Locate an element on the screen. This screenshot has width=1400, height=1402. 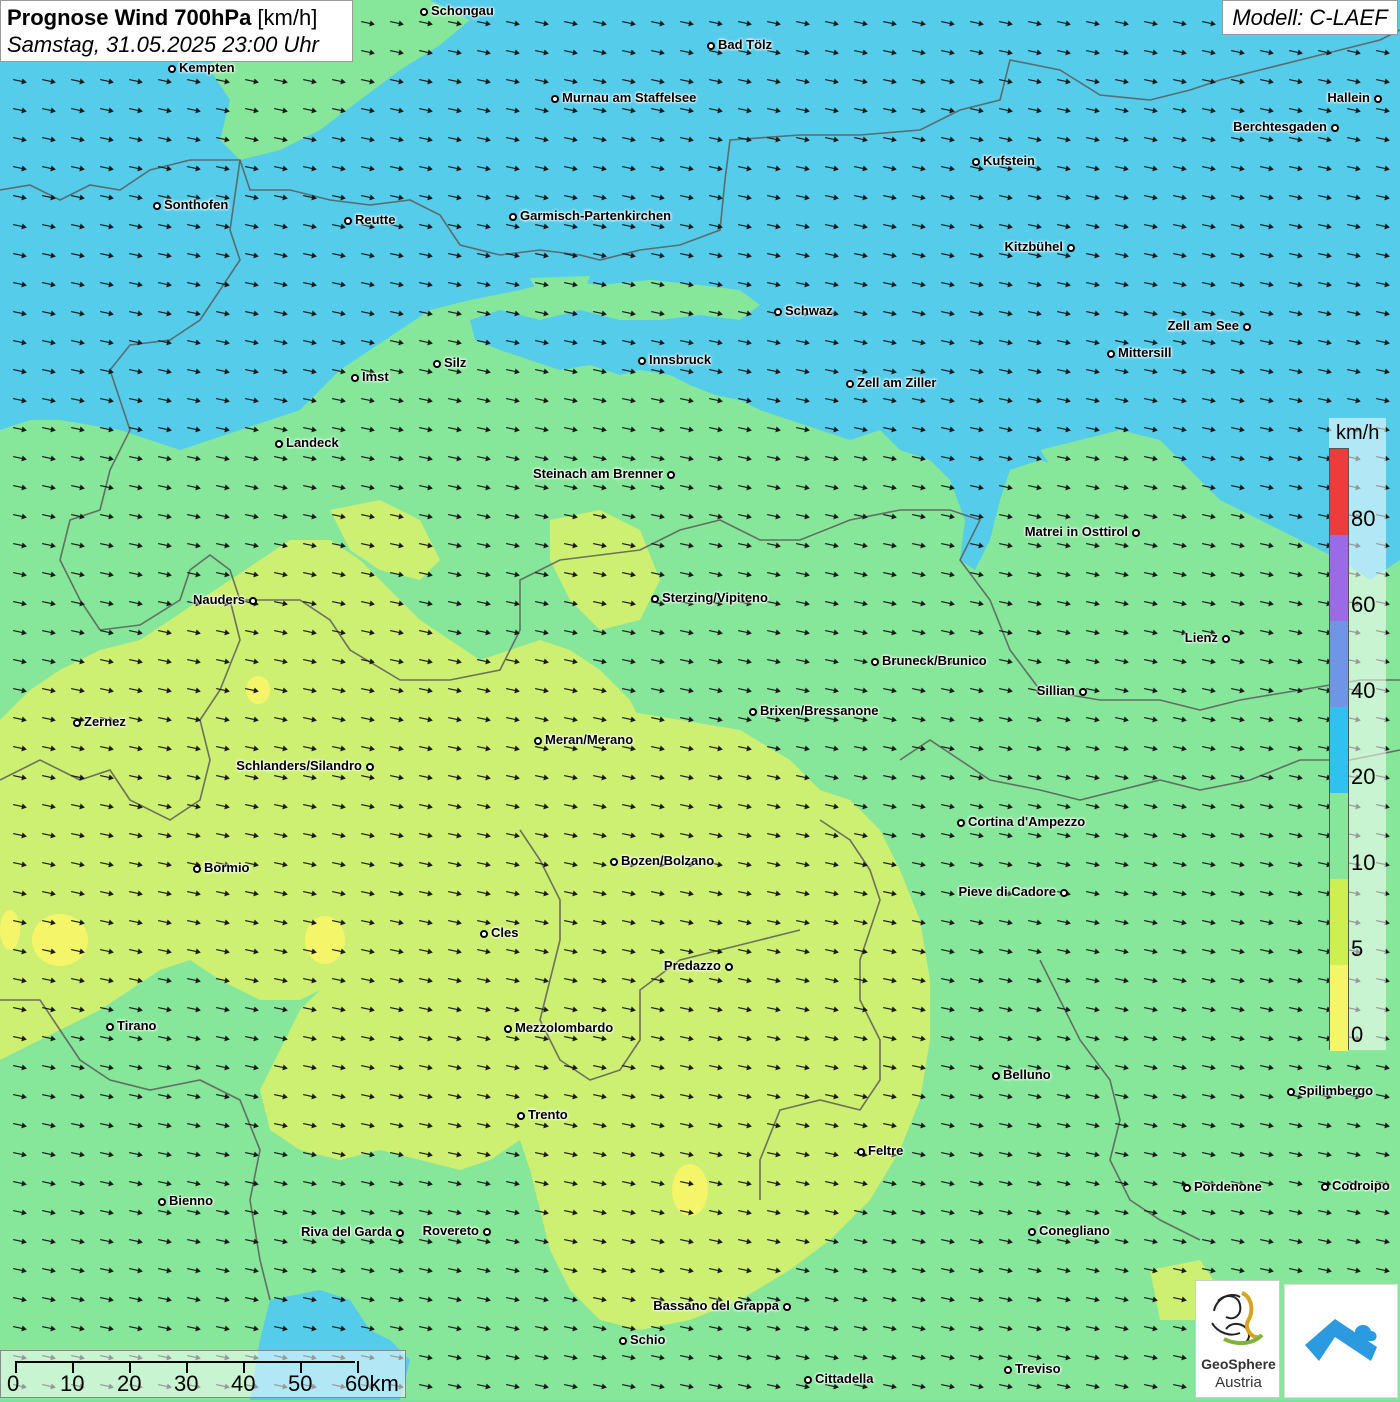
city-label: Meran/Merano is located at coordinates (589, 740).